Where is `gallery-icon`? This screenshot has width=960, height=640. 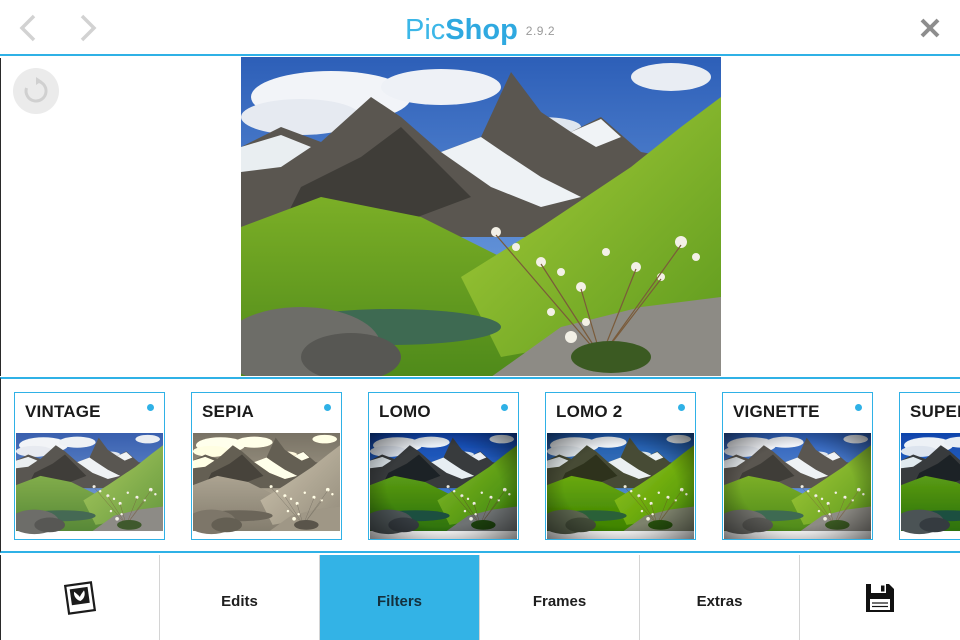
gallery-icon is located at coordinates (80, 597).